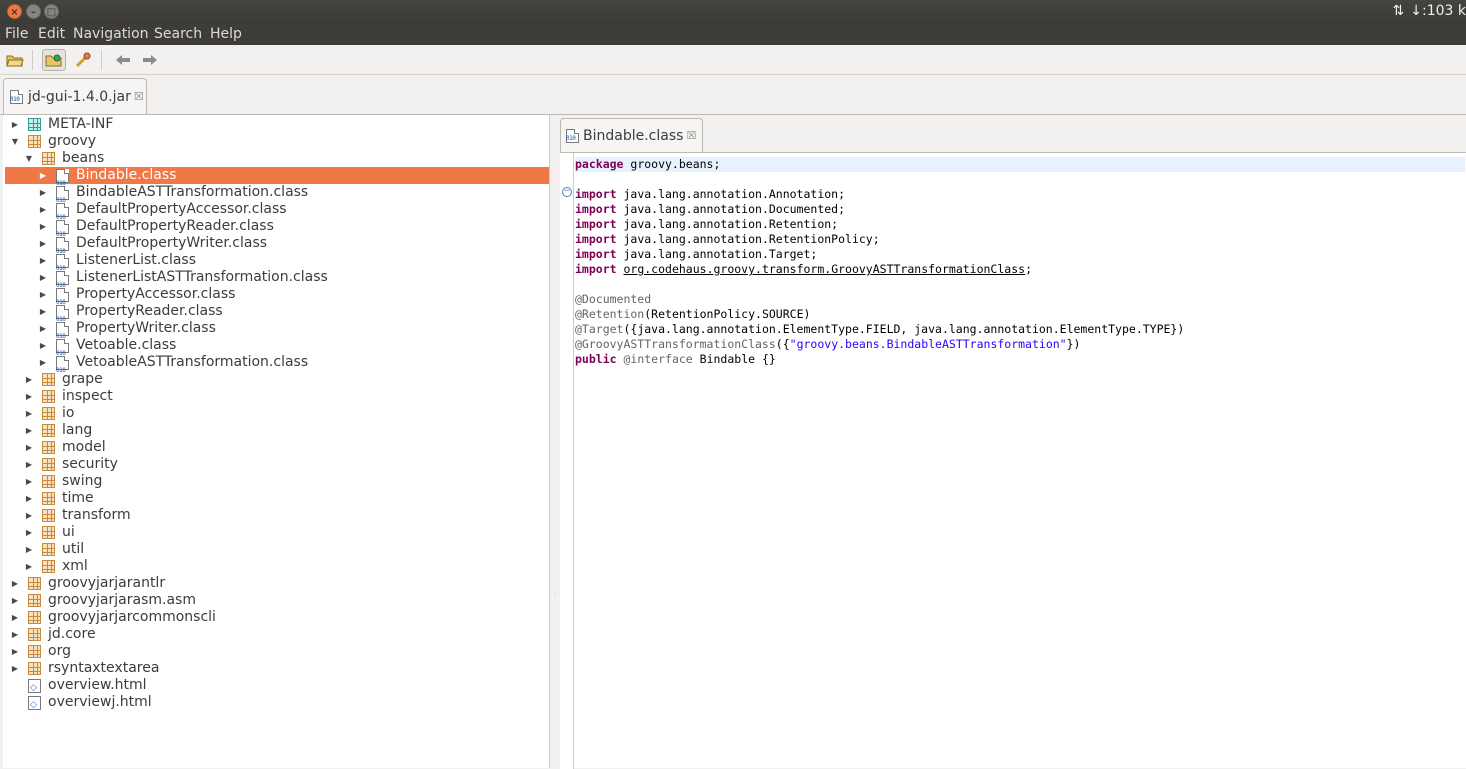 Image resolution: width=1466 pixels, height=769 pixels. Describe the element at coordinates (51, 11) in the screenshot. I see `window-maximize-button: □` at that location.